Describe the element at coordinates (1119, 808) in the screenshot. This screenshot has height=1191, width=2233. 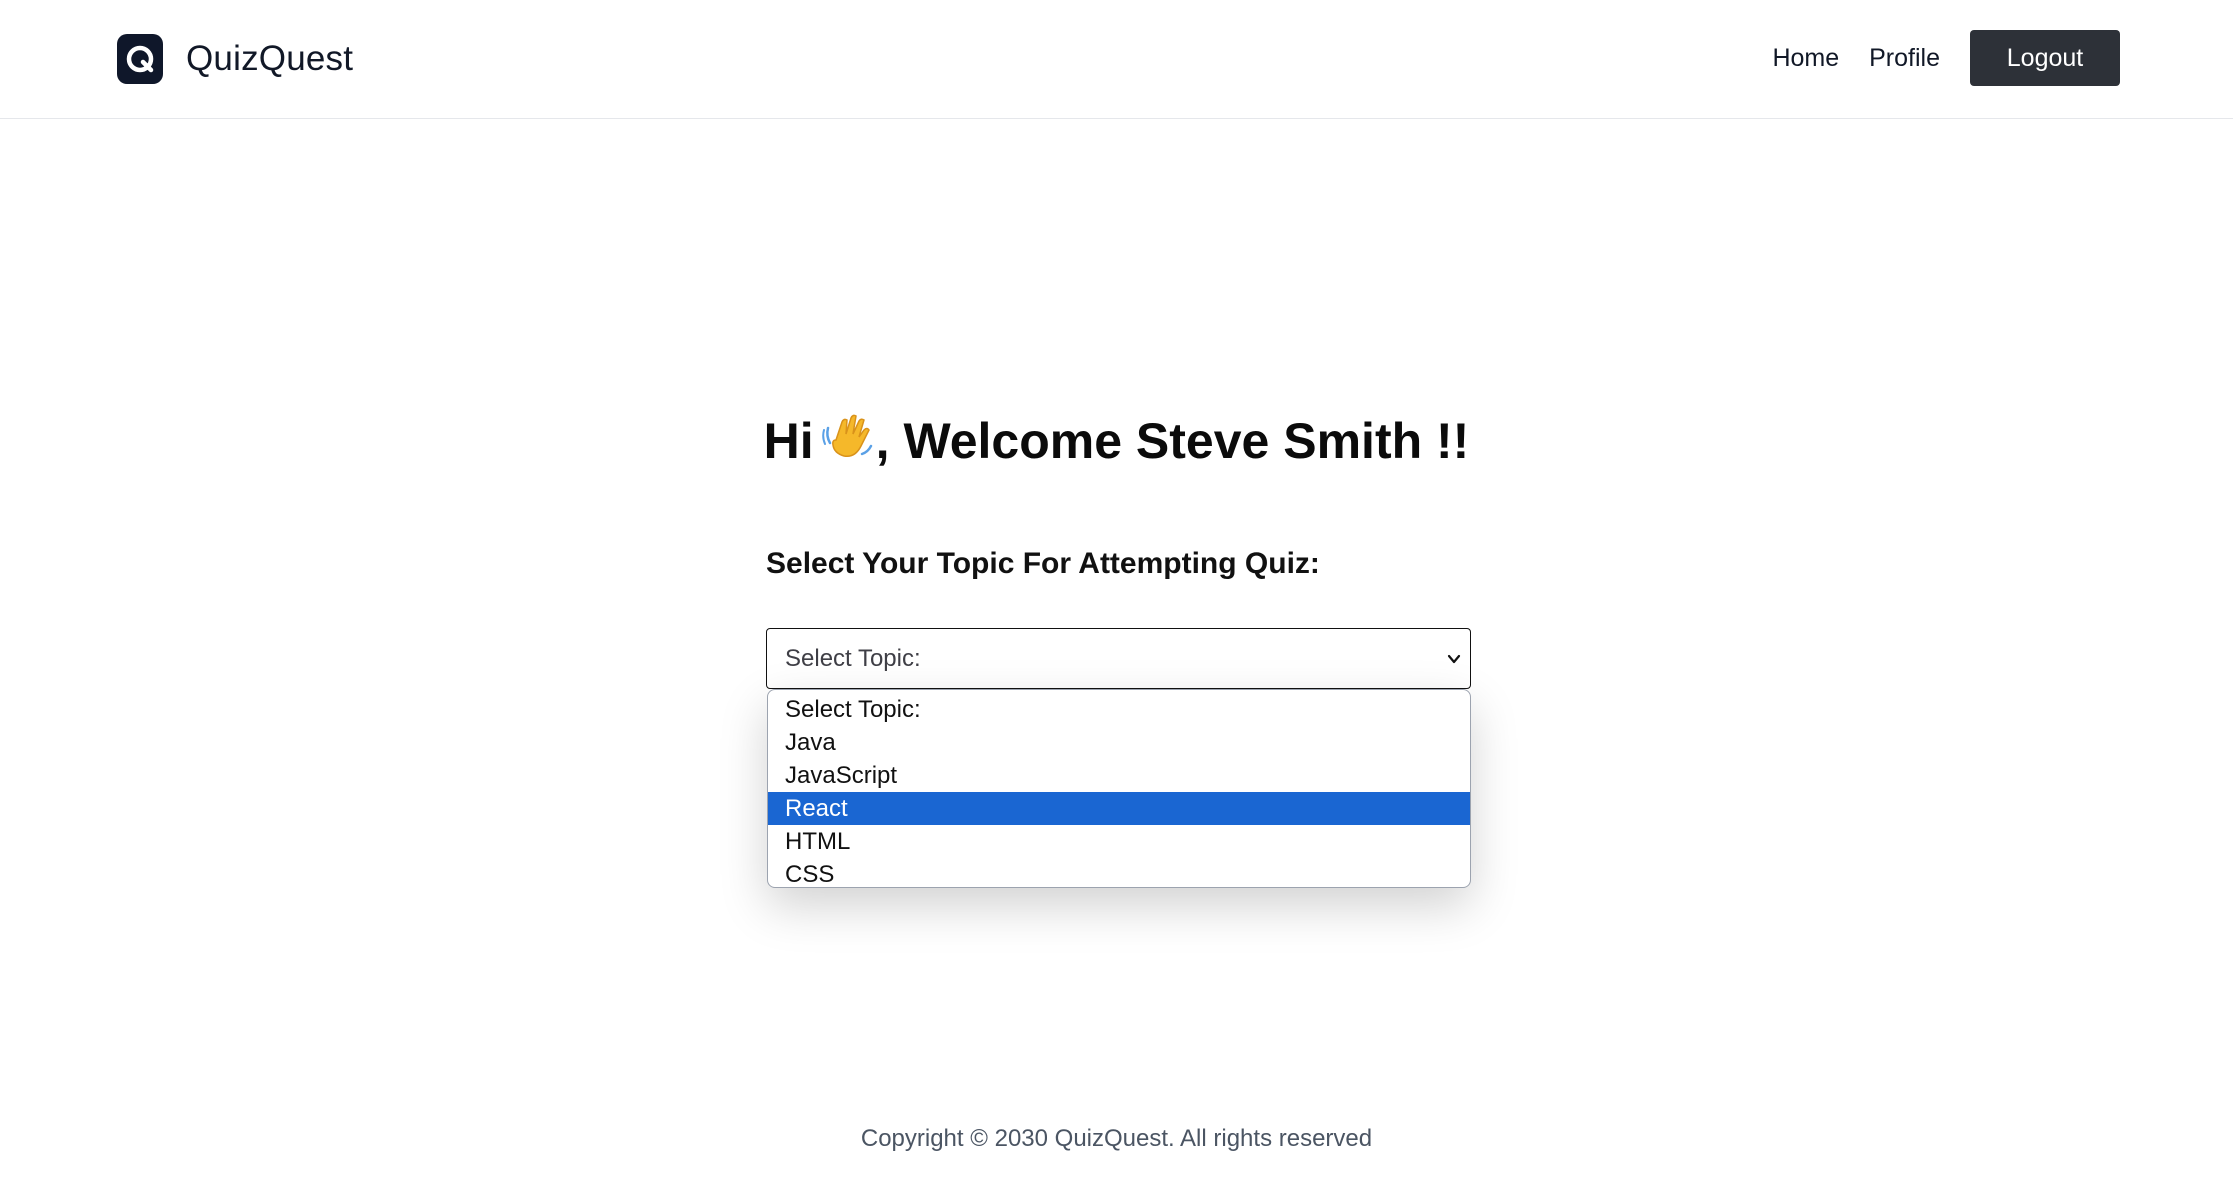
I see `option-react: React` at that location.